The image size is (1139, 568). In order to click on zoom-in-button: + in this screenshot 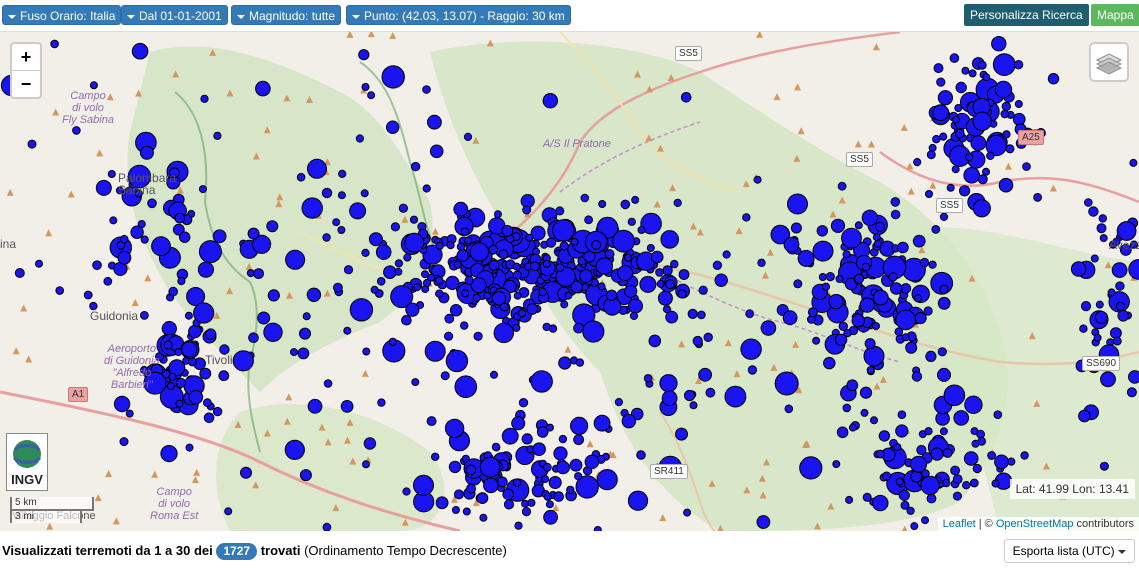, I will do `click(26, 57)`.